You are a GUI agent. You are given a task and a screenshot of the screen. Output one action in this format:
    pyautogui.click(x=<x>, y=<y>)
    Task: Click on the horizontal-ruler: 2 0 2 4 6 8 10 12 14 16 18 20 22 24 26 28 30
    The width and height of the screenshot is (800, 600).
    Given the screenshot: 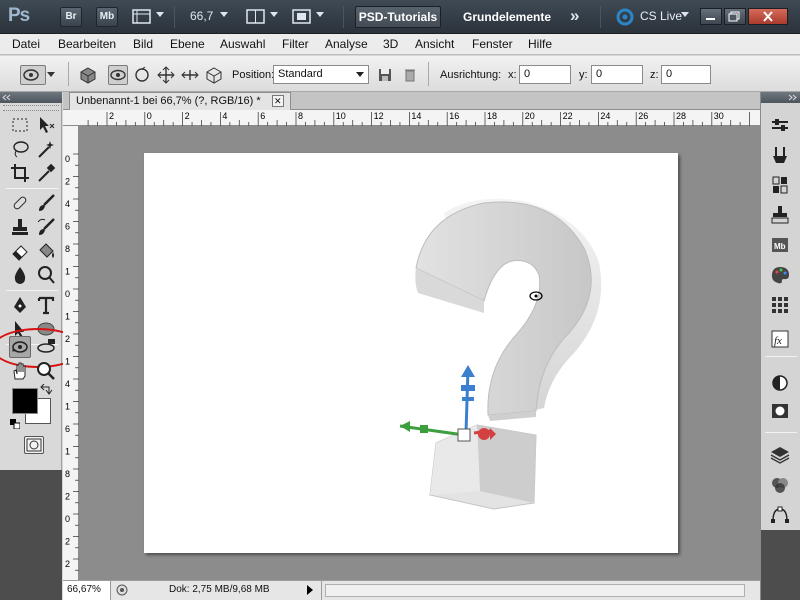 What is the action you would take?
    pyautogui.click(x=411, y=118)
    